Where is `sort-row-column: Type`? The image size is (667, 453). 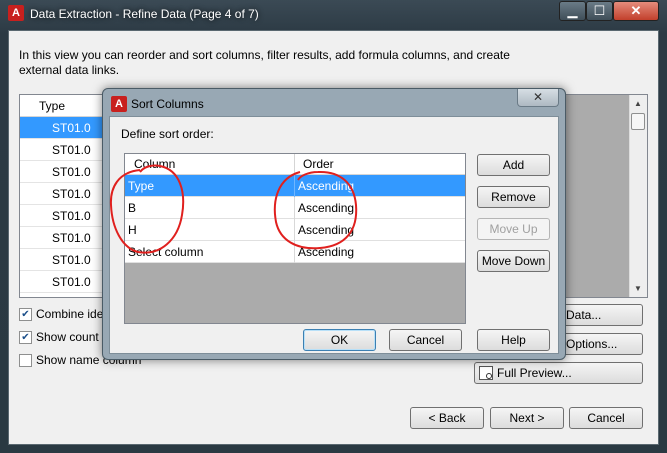 sort-row-column: Type is located at coordinates (141, 186).